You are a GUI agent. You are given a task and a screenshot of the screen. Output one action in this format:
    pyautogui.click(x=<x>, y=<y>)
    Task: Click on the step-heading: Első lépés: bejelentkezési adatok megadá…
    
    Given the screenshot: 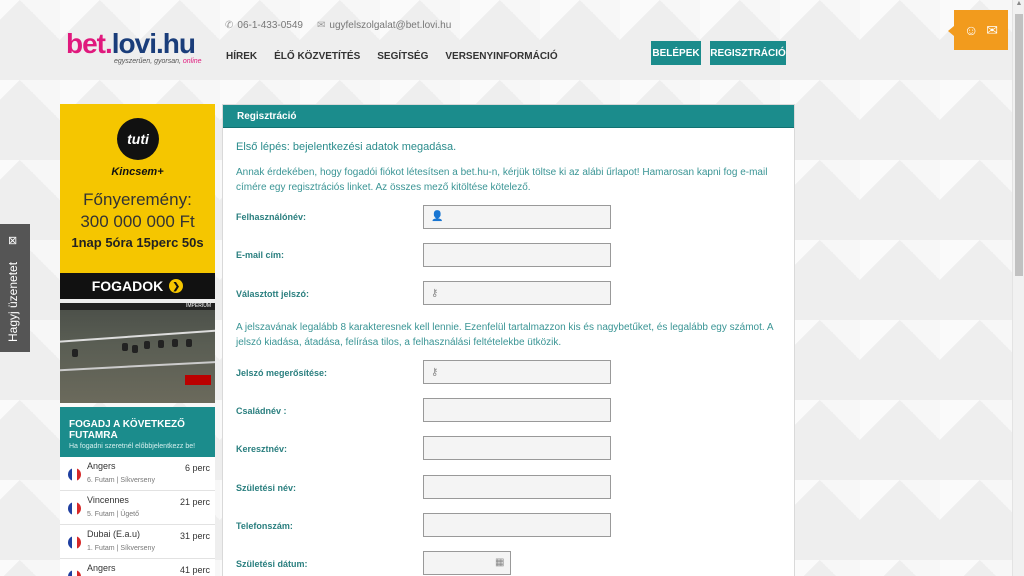 What is the action you would take?
    pyautogui.click(x=346, y=147)
    